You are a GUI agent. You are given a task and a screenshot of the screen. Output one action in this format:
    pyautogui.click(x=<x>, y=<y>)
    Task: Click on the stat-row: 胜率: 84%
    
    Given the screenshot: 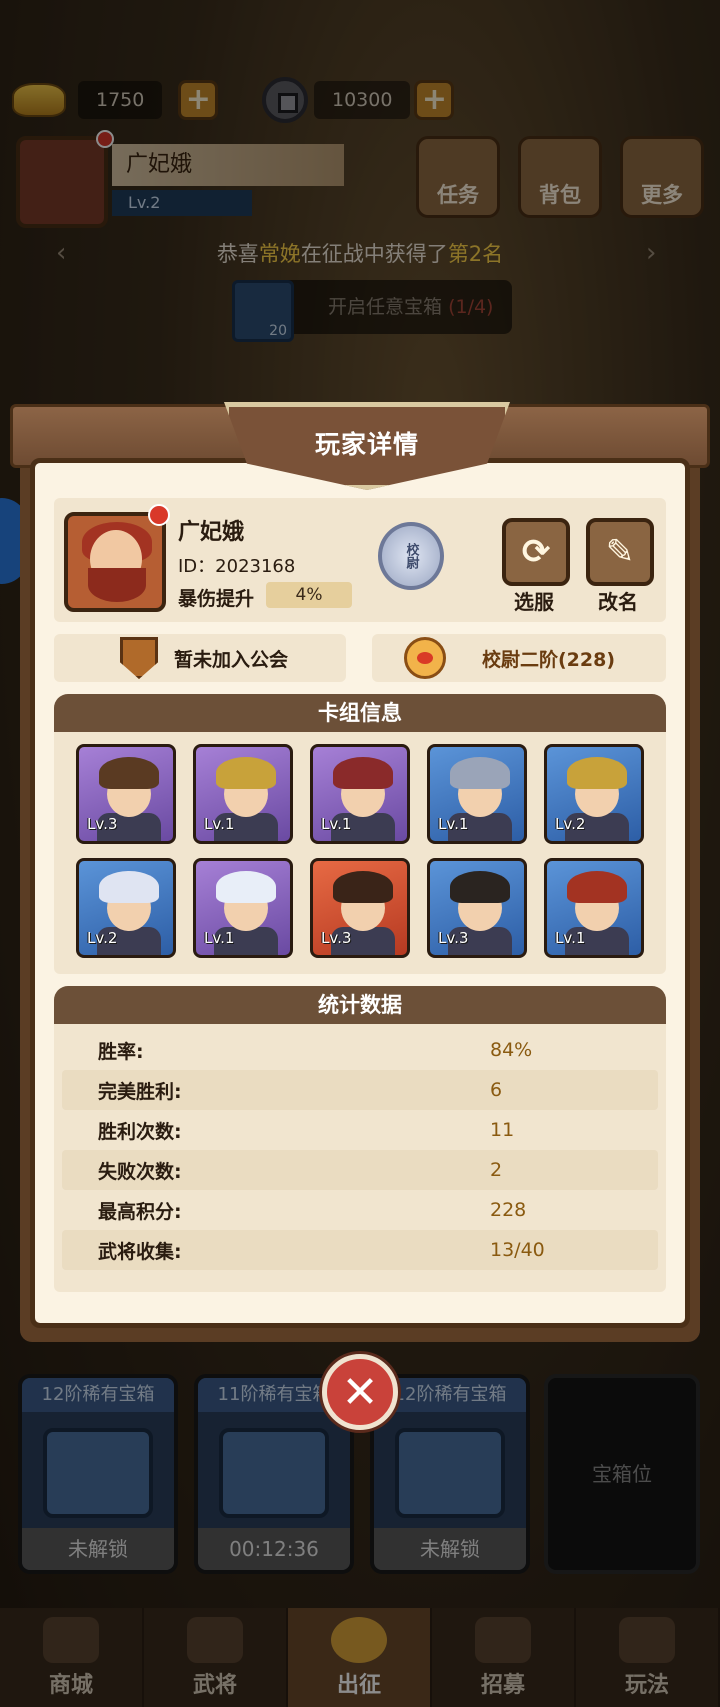 What is the action you would take?
    pyautogui.click(x=360, y=1050)
    